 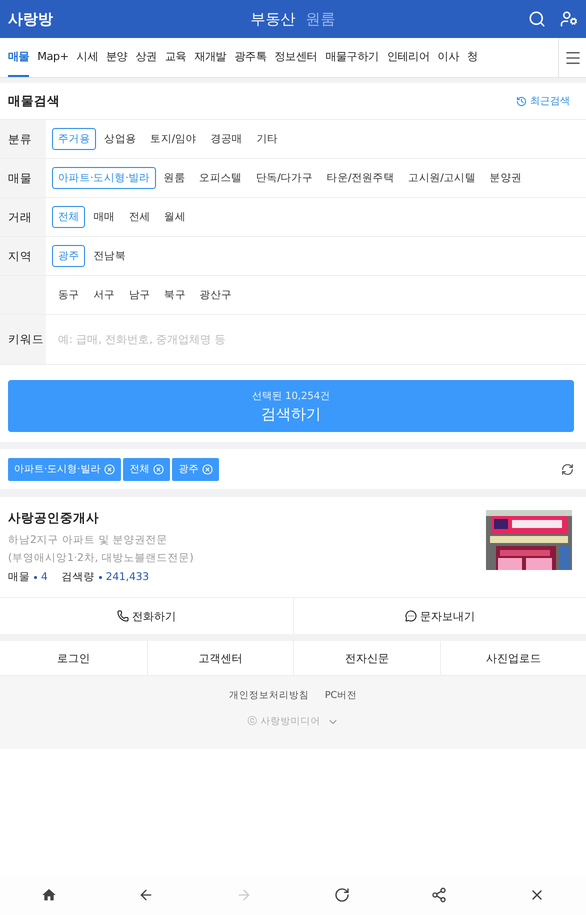 What do you see at coordinates (439, 895) in the screenshot?
I see `share-icon` at bounding box center [439, 895].